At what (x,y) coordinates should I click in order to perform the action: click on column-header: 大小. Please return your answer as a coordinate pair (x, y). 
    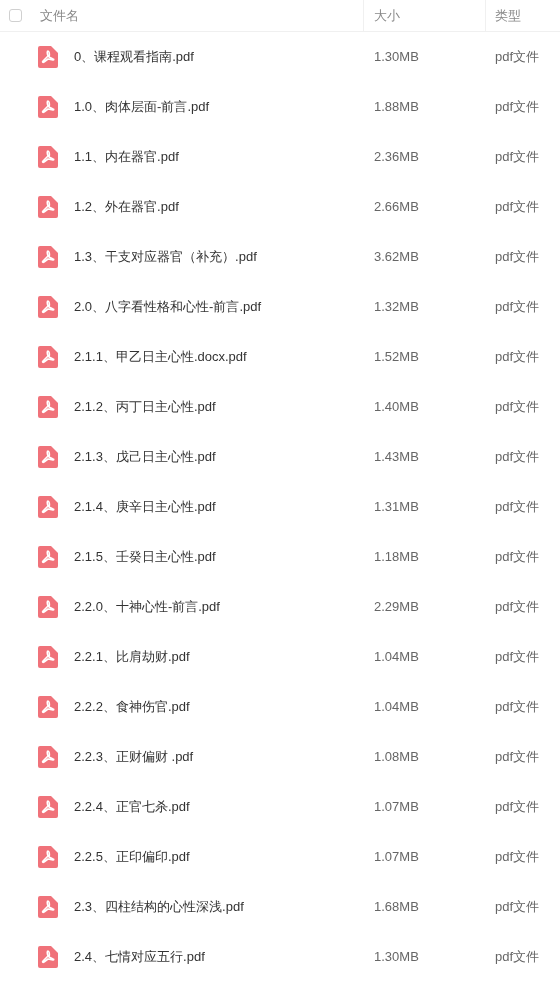
    Looking at the image, I should click on (387, 15).